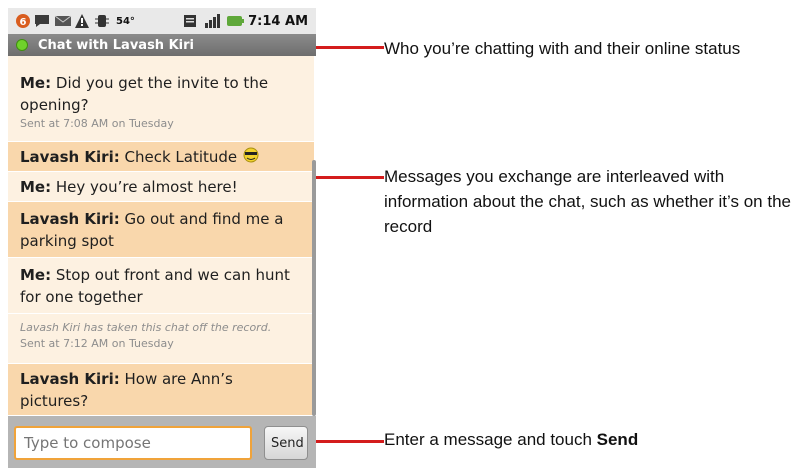 The width and height of the screenshot is (810, 468). What do you see at coordinates (212, 21) in the screenshot?
I see `signal-icon` at bounding box center [212, 21].